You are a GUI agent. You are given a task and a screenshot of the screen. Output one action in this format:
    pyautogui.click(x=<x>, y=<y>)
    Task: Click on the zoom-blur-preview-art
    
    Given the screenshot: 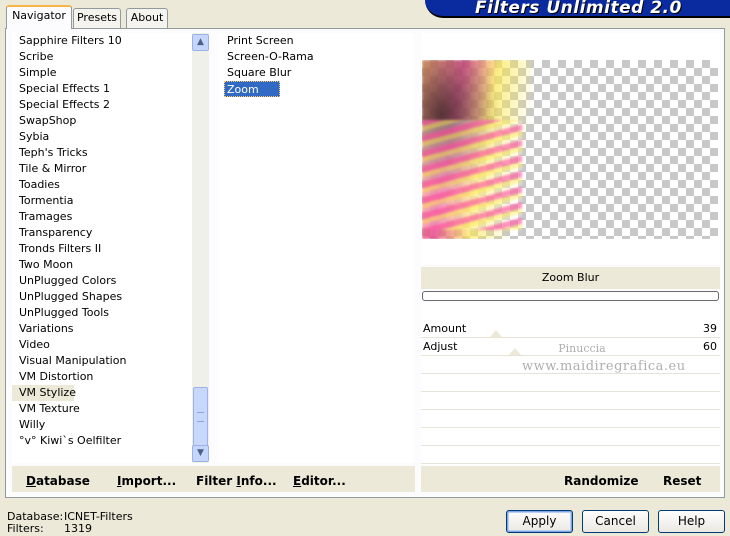 What is the action you would take?
    pyautogui.click(x=477, y=149)
    